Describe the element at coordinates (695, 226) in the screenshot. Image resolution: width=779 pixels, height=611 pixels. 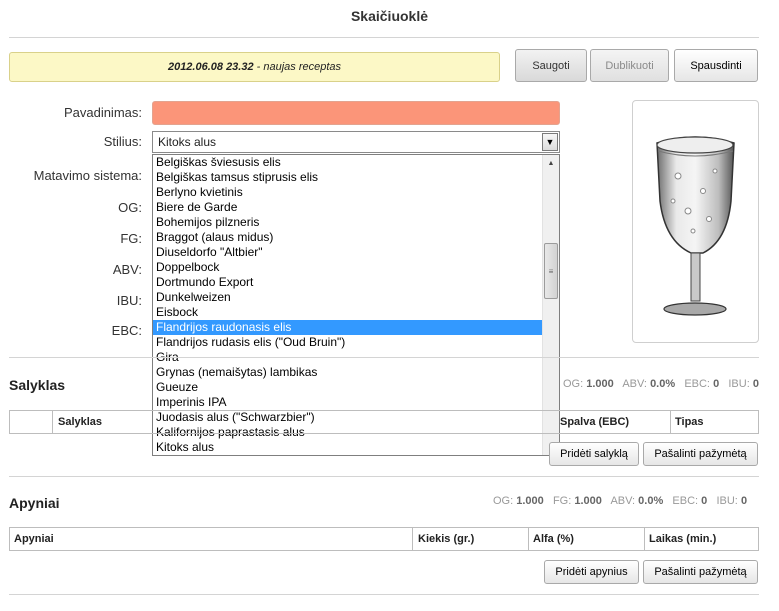
I see `beer-glass-icon` at that location.